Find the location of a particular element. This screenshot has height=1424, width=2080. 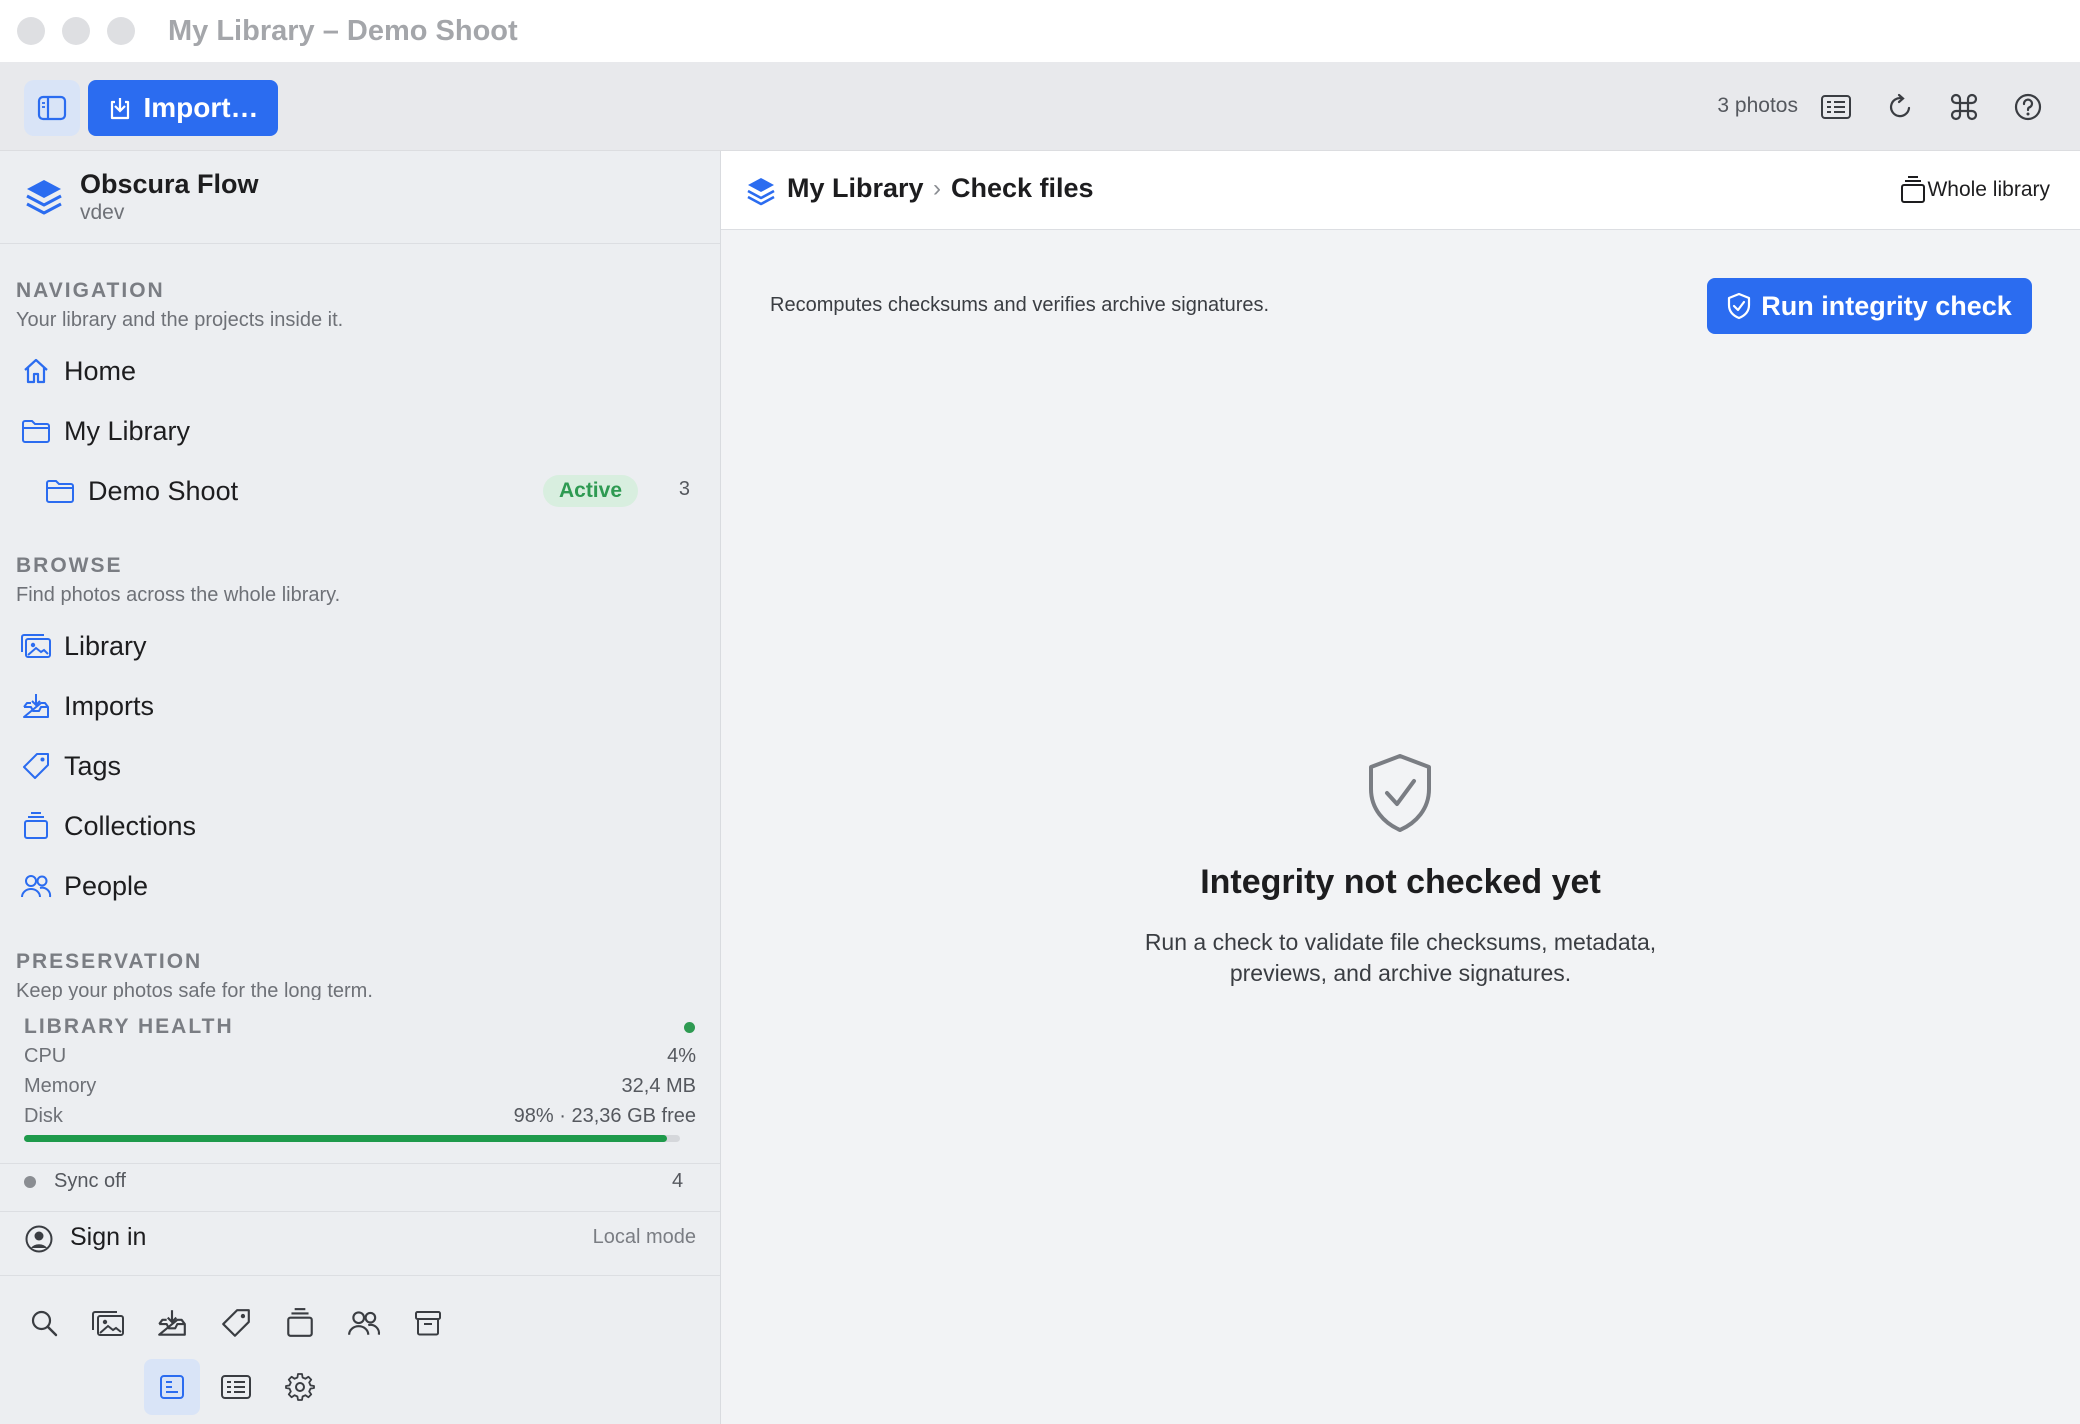

dock-search-button is located at coordinates (44, 1323).